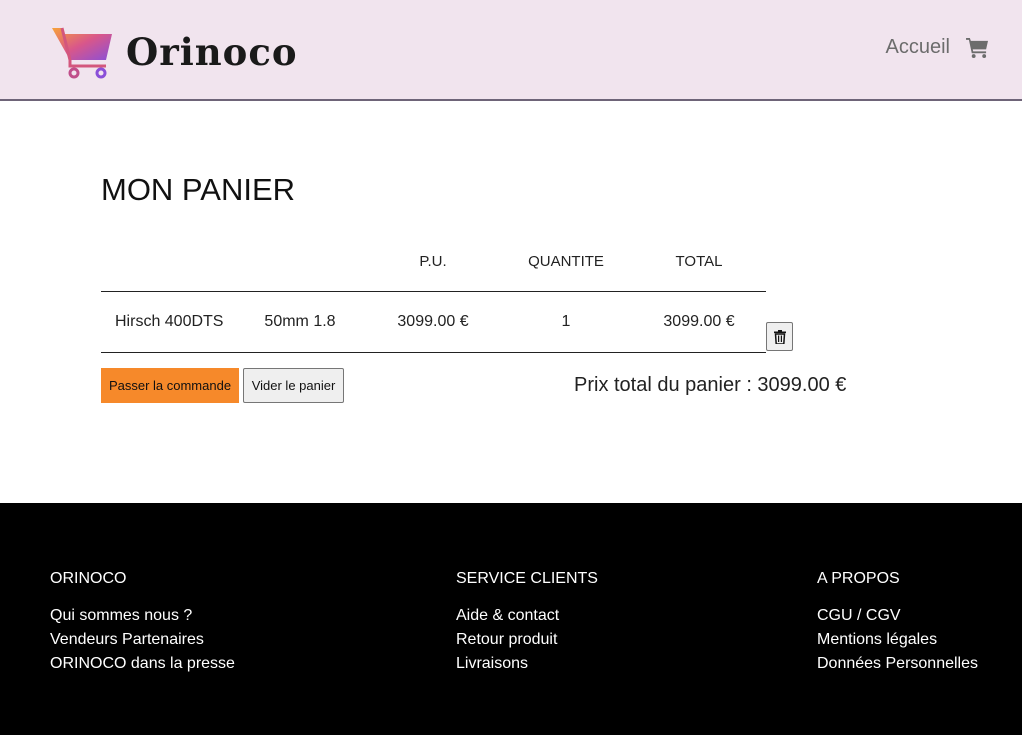  Describe the element at coordinates (566, 321) in the screenshot. I see `product-quantity: 1` at that location.